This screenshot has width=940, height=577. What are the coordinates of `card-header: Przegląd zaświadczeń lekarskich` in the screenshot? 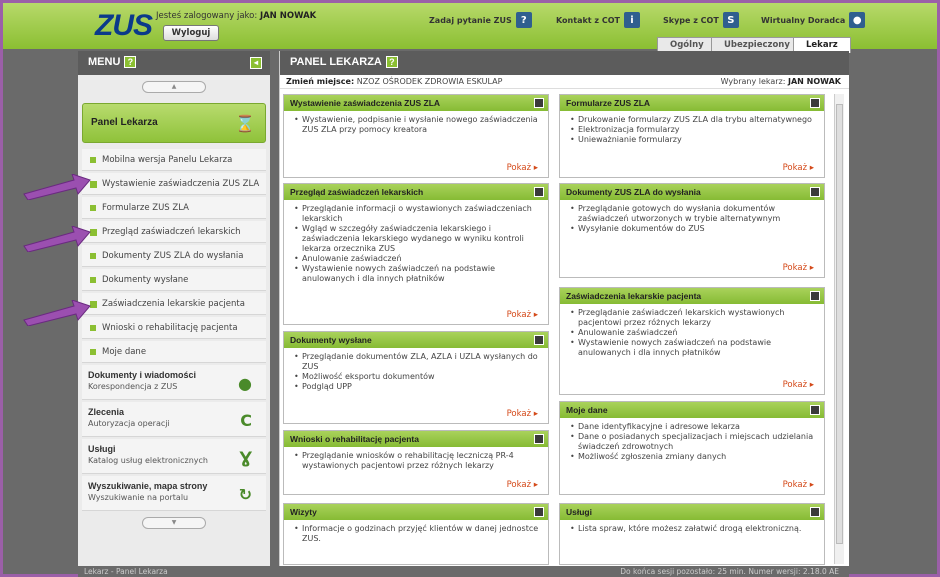 It's located at (416, 192).